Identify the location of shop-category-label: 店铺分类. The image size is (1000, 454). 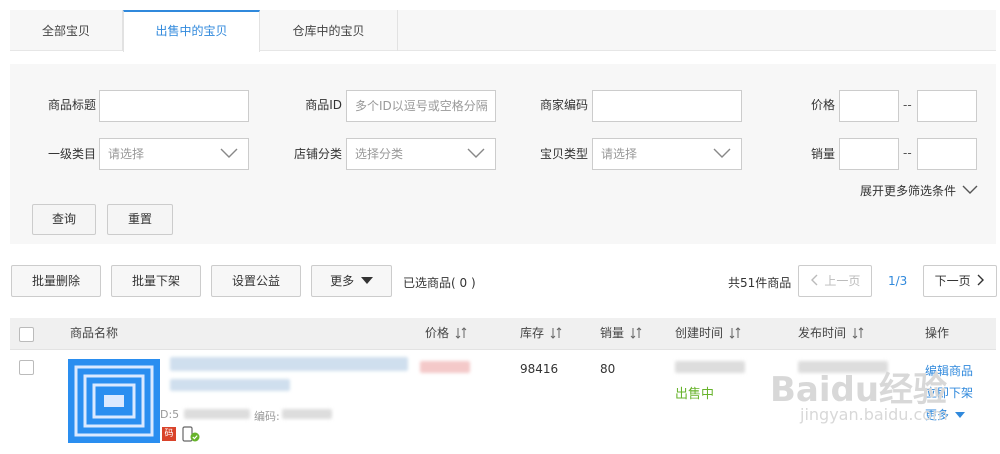
(317, 154).